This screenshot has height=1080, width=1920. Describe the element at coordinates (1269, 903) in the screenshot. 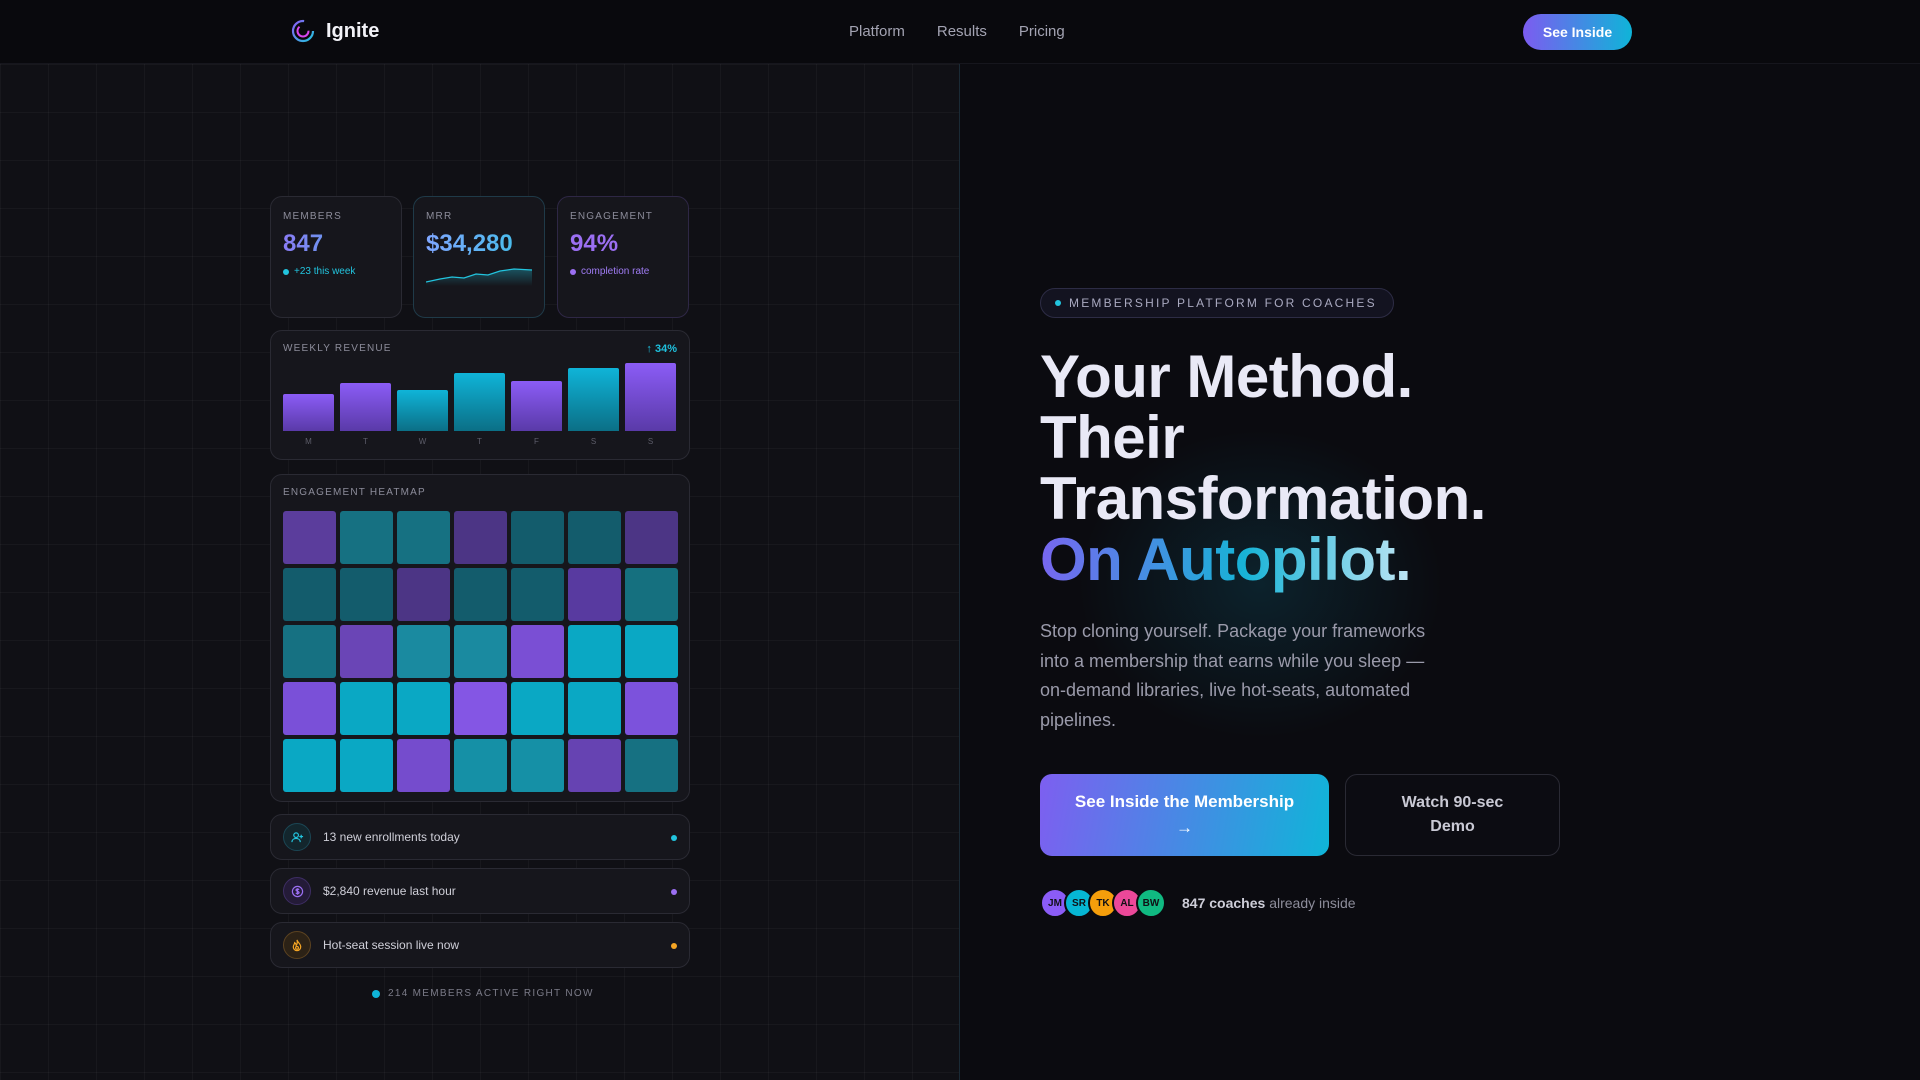

I see `social-proof-text: 847 coaches already inside` at that location.